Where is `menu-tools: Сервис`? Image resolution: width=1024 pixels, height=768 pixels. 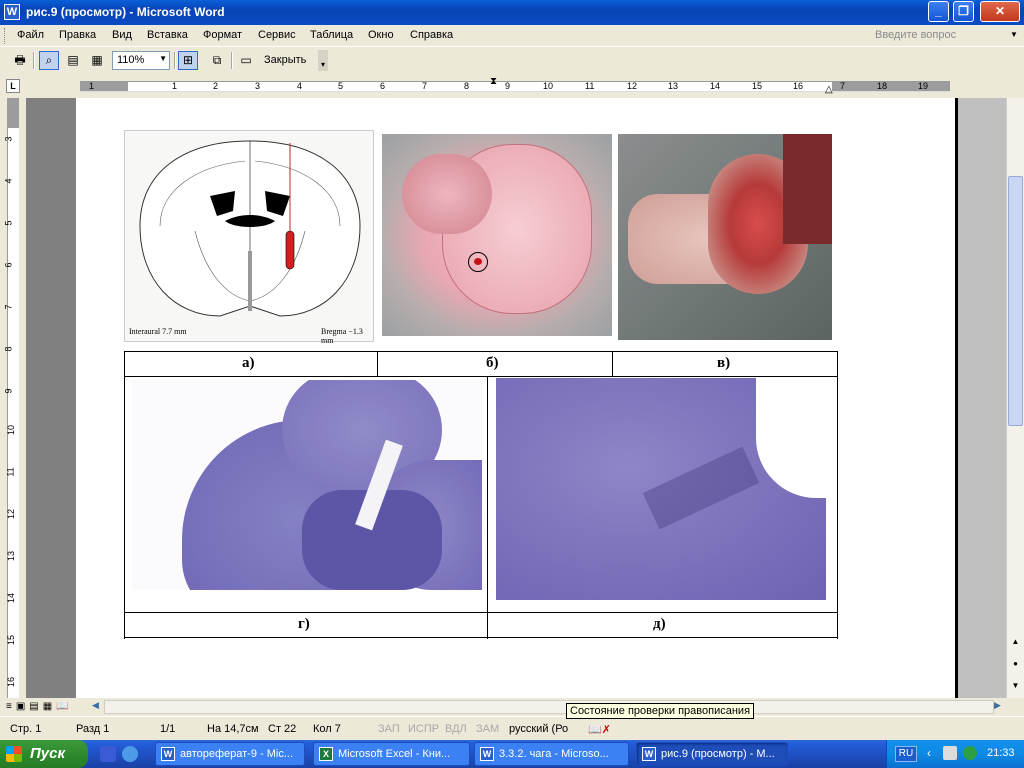
menu-tools: Сервис is located at coordinates (277, 35).